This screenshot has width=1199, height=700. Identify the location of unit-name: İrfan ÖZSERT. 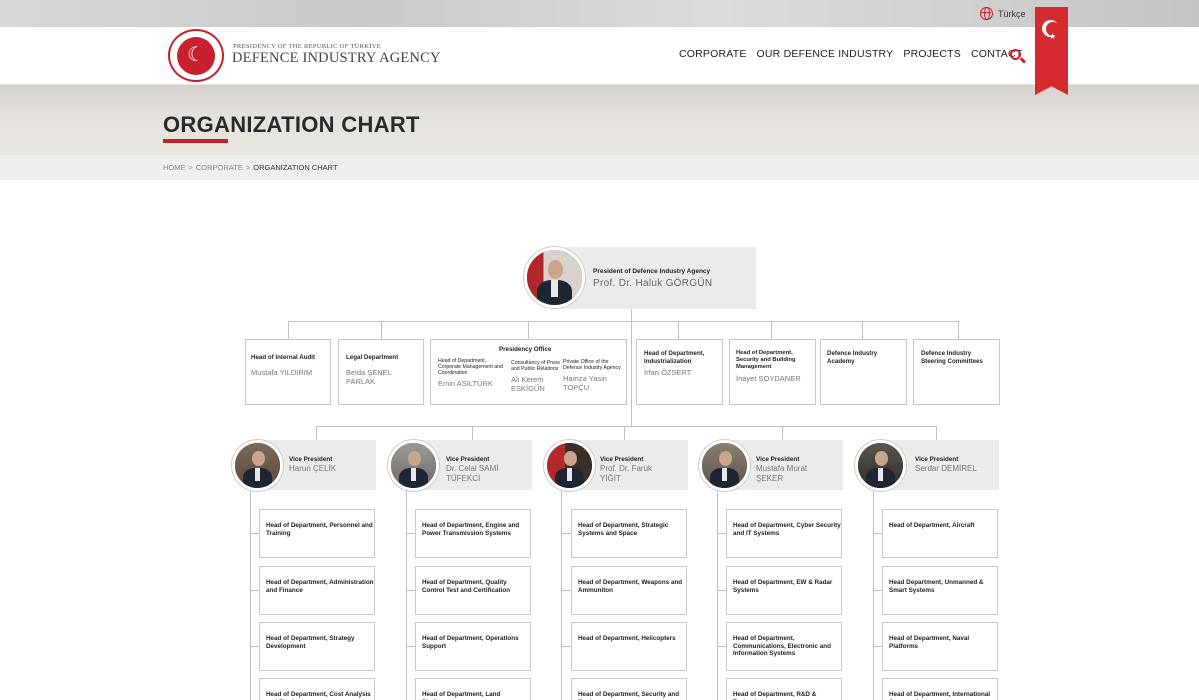
(668, 372).